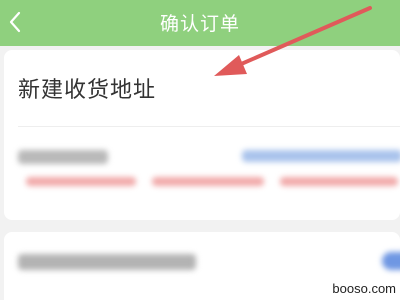 This screenshot has height=300, width=400. I want to click on blurred-toggle, so click(391, 261).